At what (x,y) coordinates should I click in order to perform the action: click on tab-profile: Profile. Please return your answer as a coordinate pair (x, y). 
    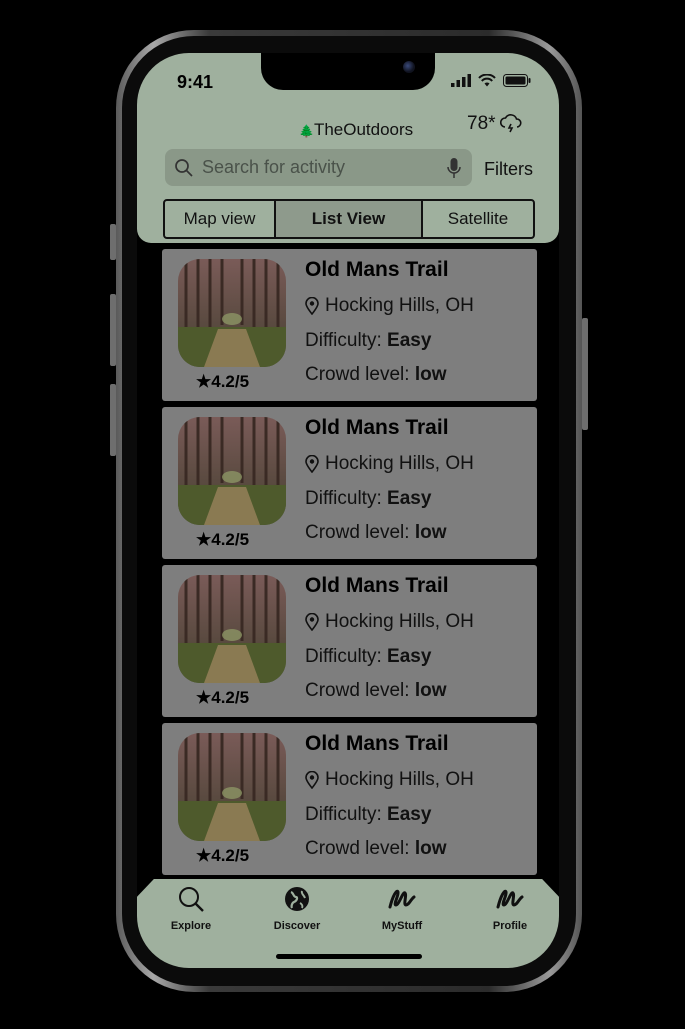
    Looking at the image, I should click on (510, 908).